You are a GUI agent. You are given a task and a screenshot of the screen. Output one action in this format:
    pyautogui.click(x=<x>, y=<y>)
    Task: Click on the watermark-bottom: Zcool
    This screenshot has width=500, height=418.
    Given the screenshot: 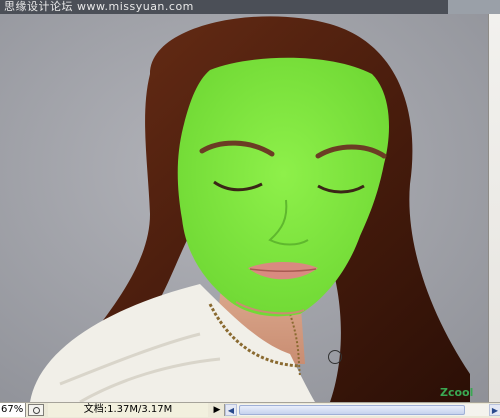 What is the action you would take?
    pyautogui.click(x=457, y=392)
    